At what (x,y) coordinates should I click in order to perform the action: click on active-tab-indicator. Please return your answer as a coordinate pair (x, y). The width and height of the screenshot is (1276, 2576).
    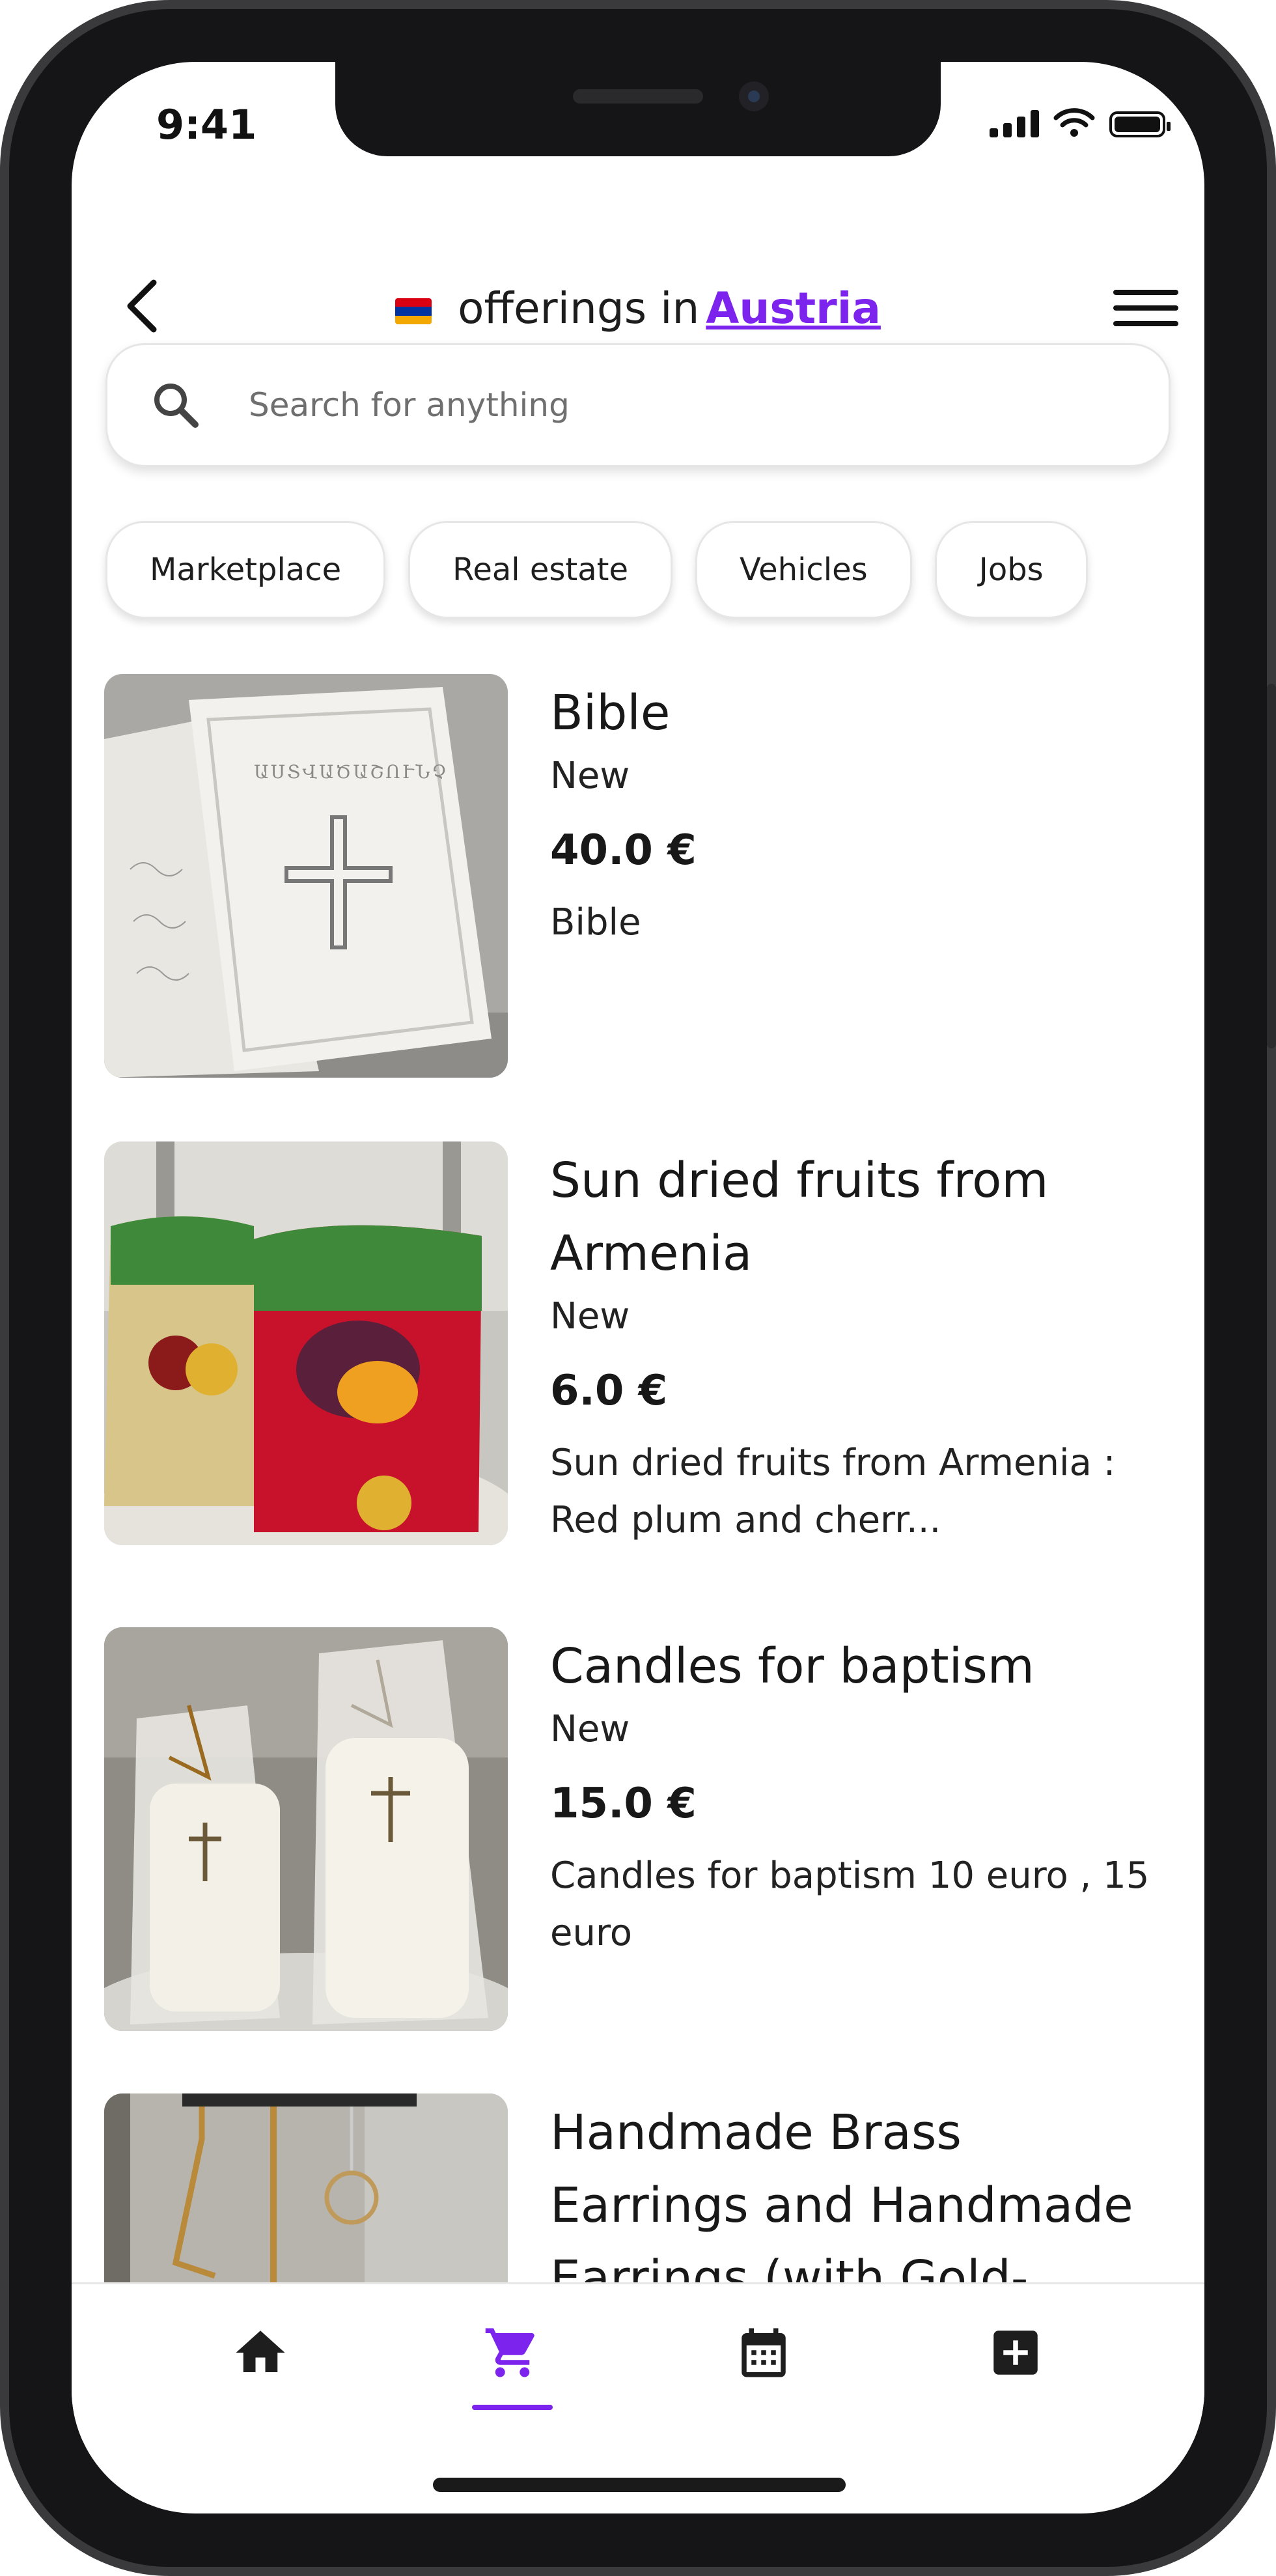
    Looking at the image, I should click on (512, 2408).